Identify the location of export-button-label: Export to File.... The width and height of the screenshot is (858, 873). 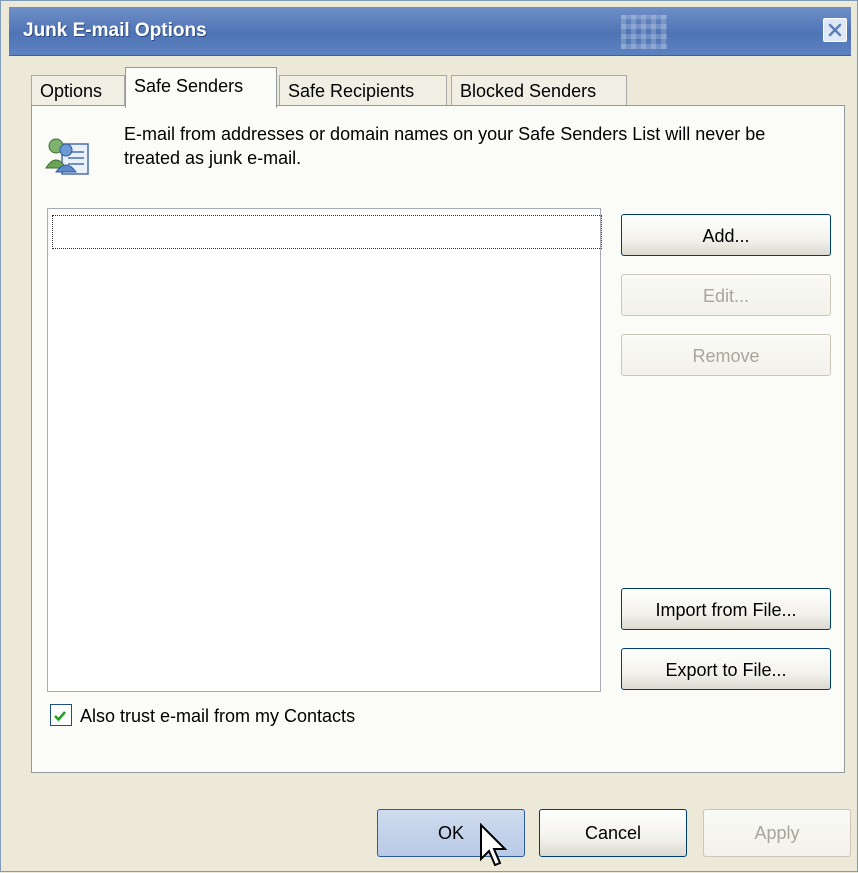
(726, 670).